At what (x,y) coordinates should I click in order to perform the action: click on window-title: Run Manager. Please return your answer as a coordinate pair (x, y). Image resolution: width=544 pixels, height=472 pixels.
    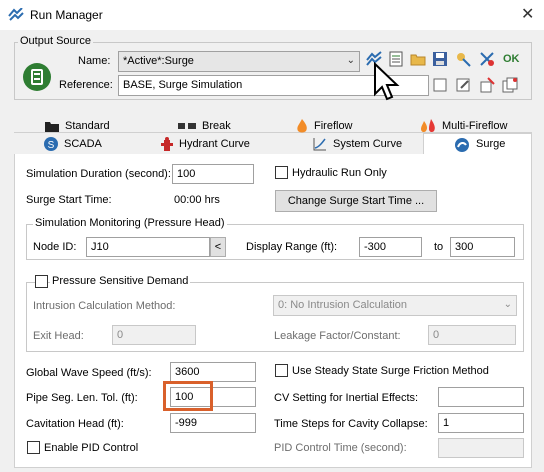
    Looking at the image, I should click on (66, 15).